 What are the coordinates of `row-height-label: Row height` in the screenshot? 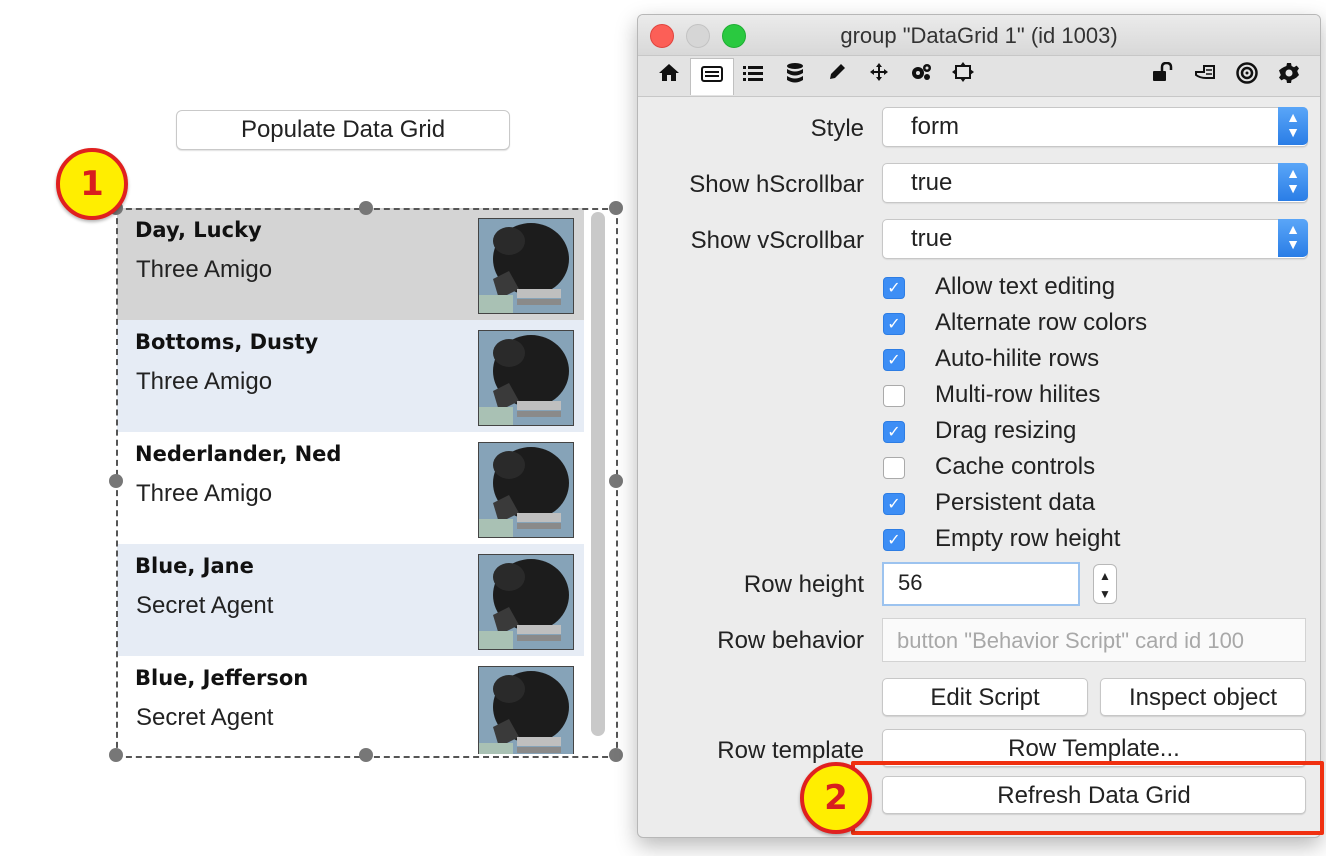 It's located at (803, 584).